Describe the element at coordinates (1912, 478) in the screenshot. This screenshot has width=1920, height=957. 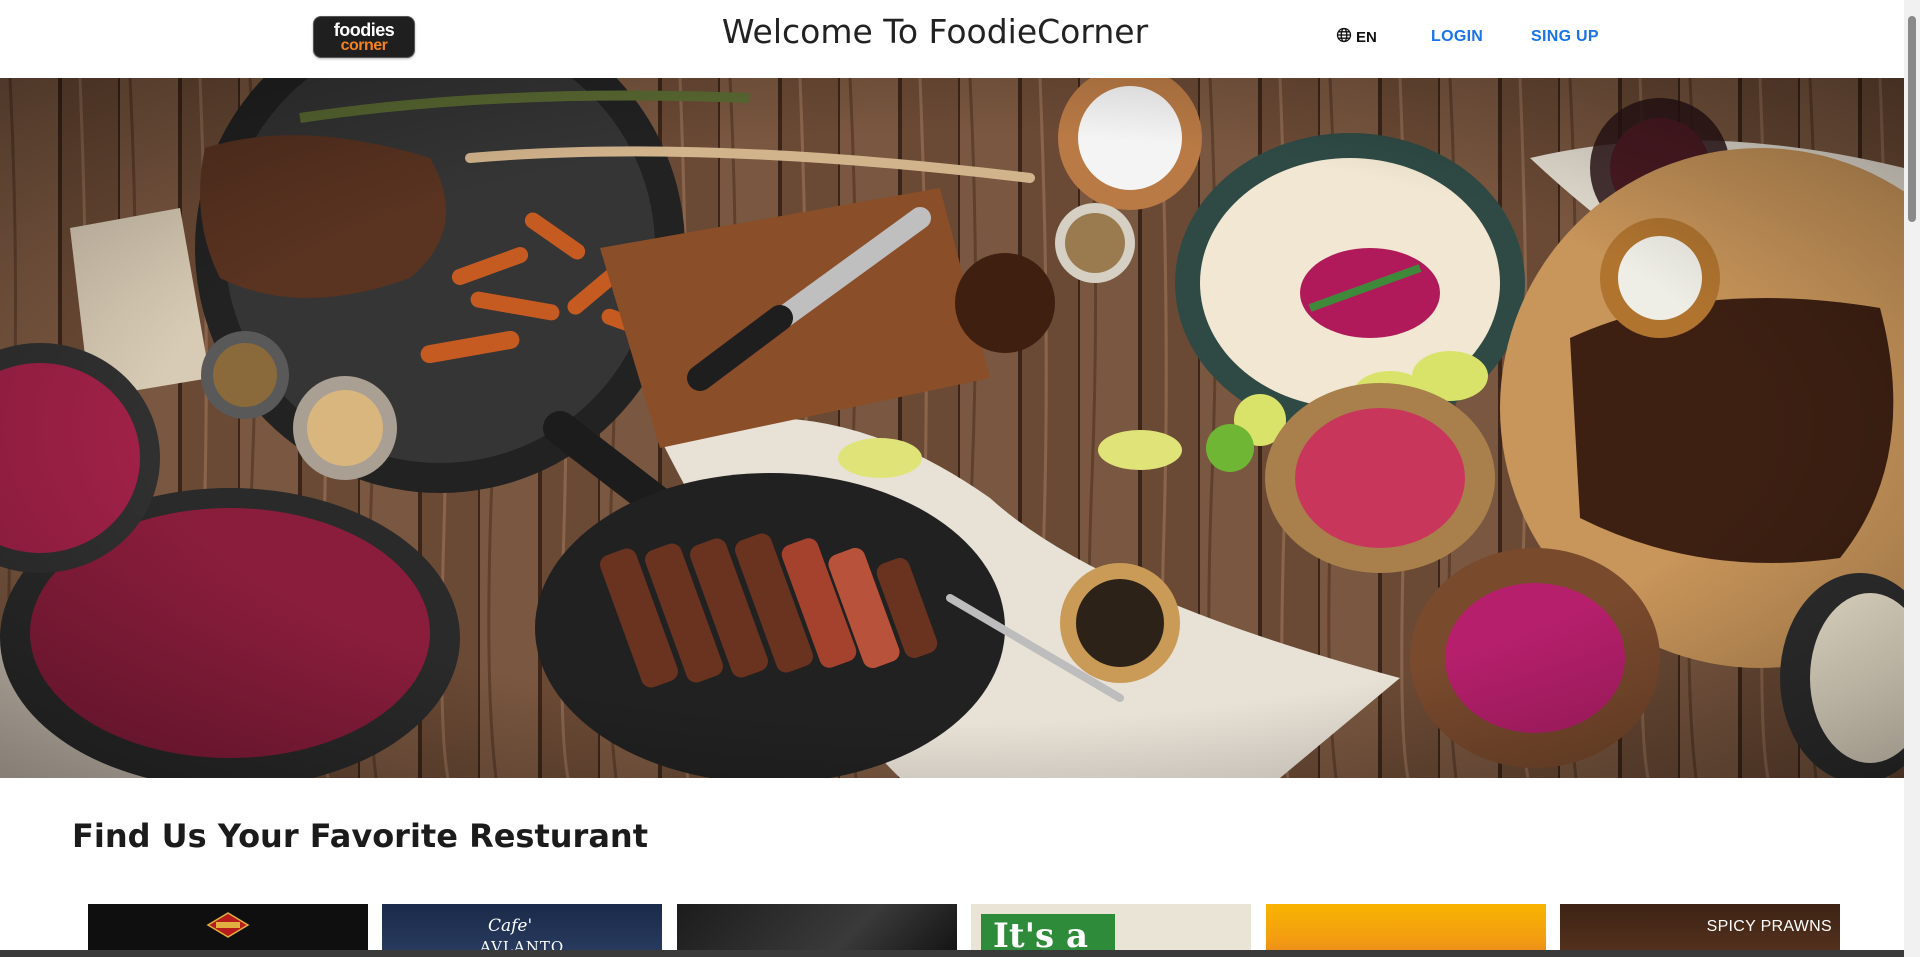
I see `vertical-scrollbar` at that location.